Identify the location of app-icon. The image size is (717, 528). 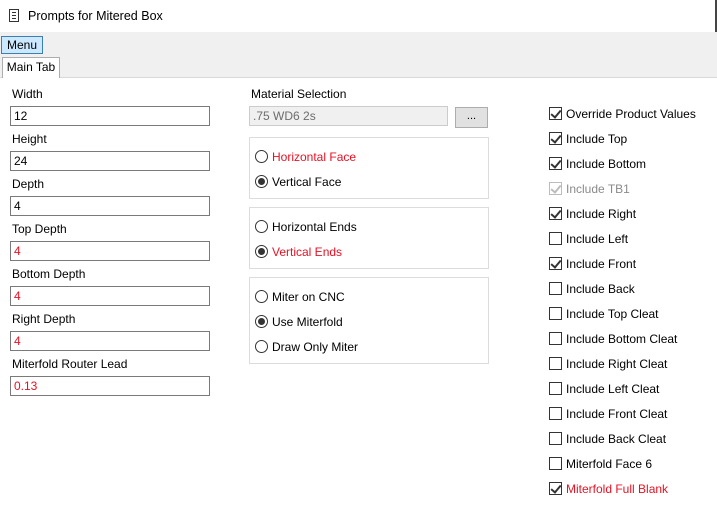
(14, 15).